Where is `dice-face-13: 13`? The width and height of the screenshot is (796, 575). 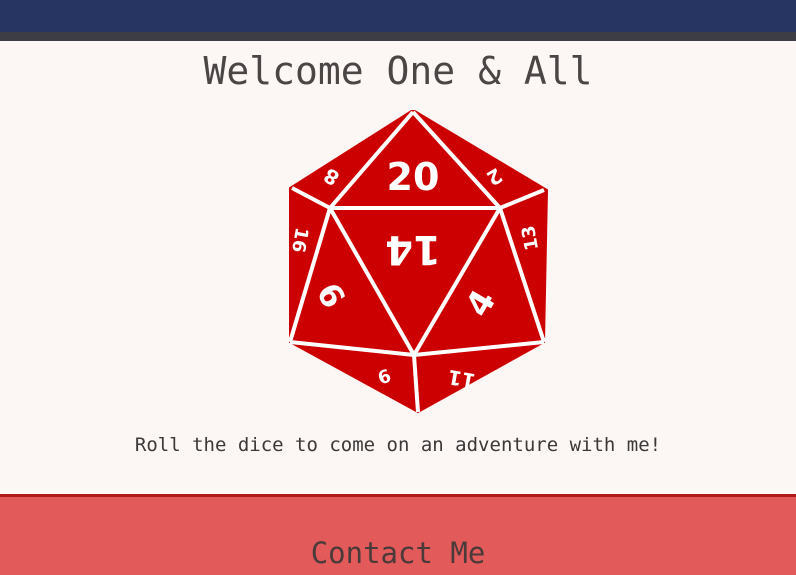 dice-face-13: 13 is located at coordinates (530, 238).